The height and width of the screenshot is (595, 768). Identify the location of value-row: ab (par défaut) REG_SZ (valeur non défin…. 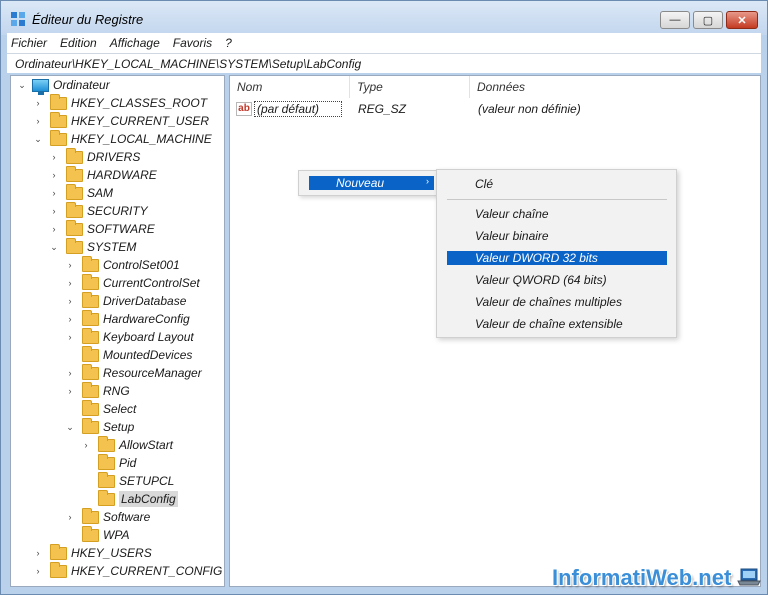
(494, 109).